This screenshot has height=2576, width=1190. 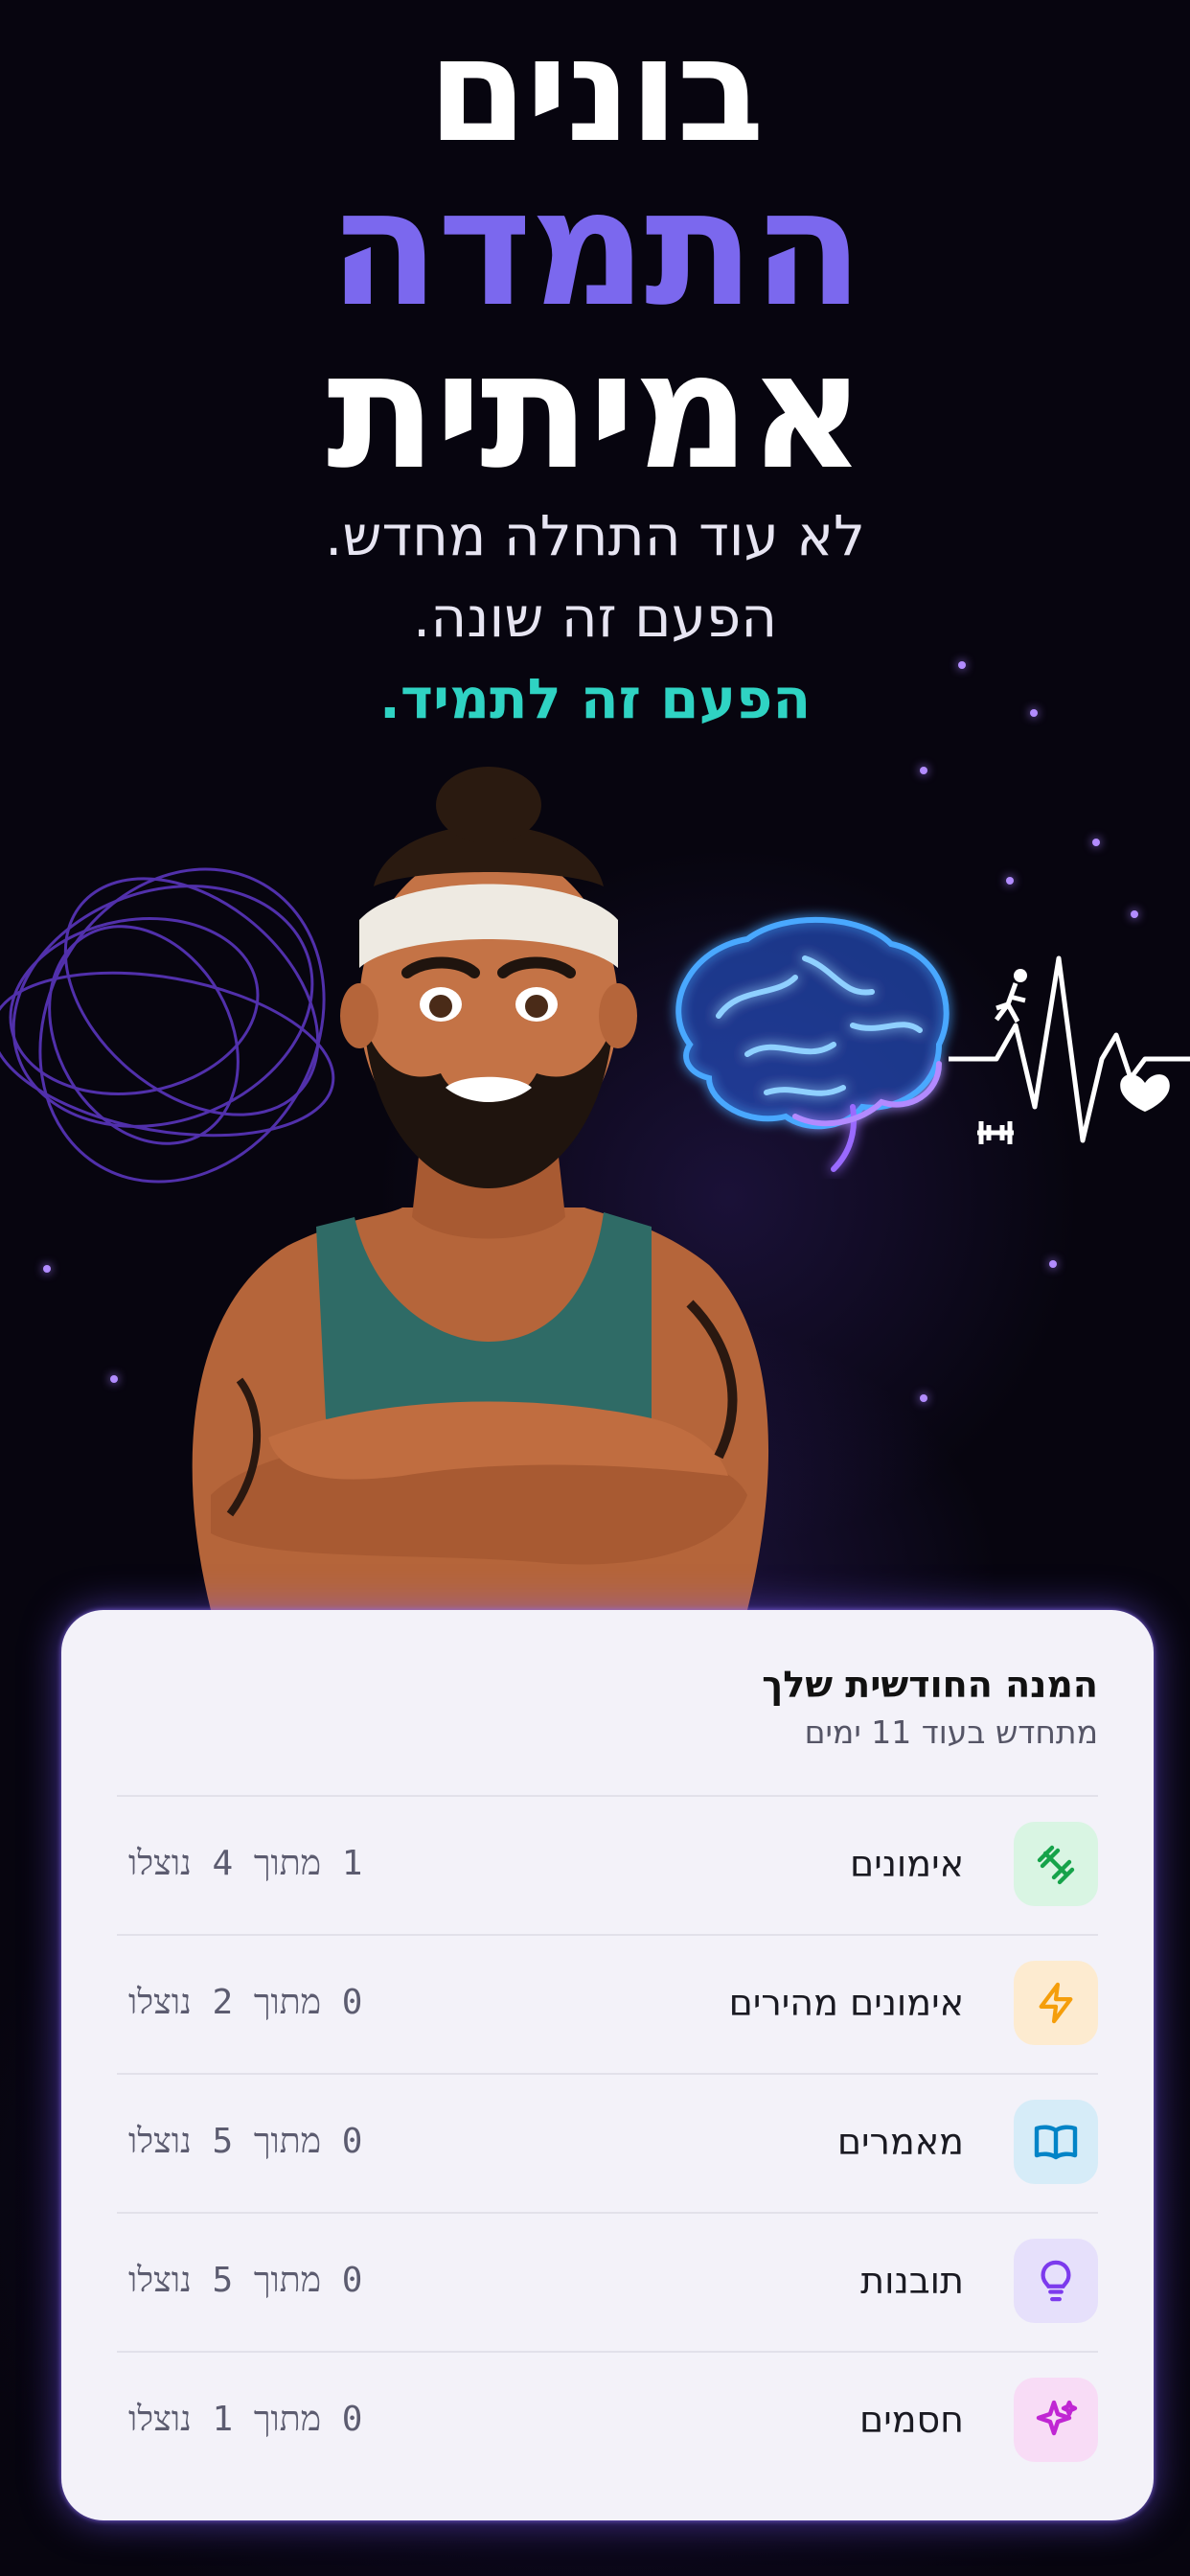 I want to click on quota-row-articles: מאמרים 0 מתוך 5 נוצלו, so click(x=607, y=2142).